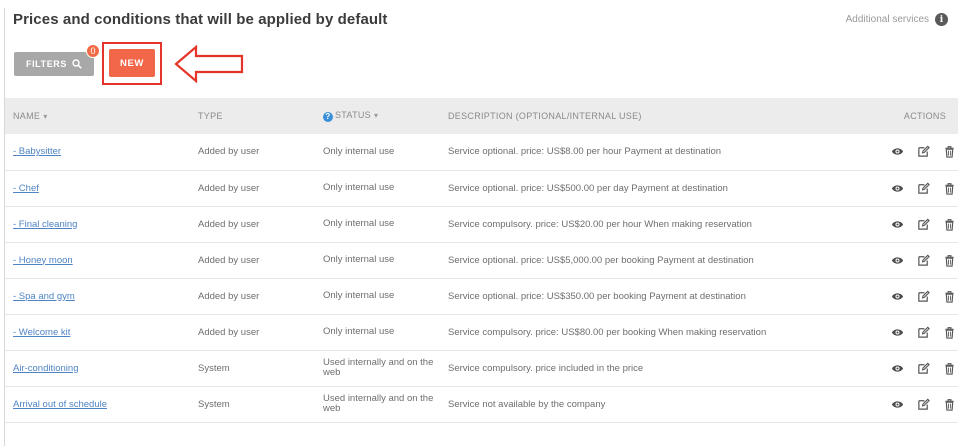 This screenshot has width=958, height=446. I want to click on service-name-cell: - Babysitter, so click(101, 152).